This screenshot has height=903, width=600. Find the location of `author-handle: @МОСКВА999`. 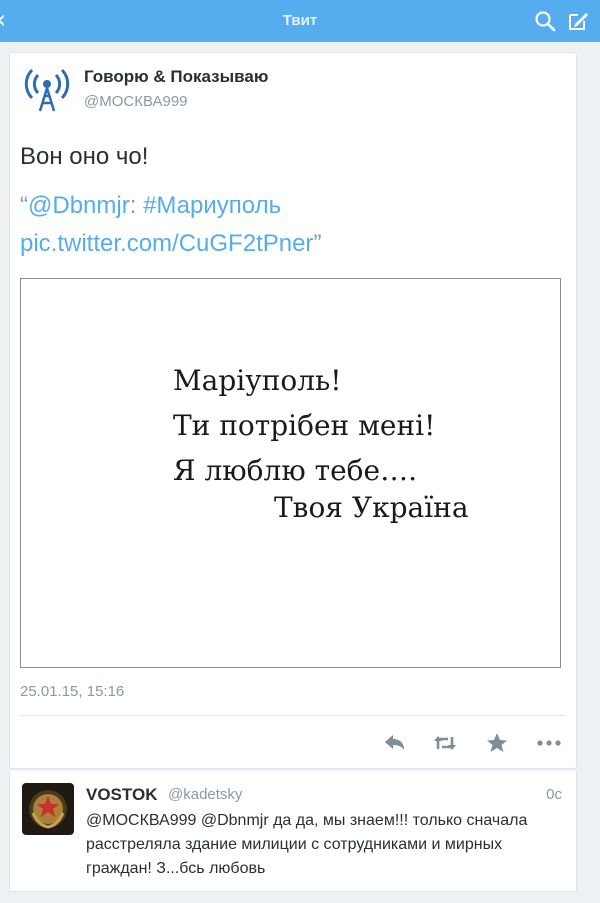

author-handle: @МОСКВА999 is located at coordinates (136, 101).